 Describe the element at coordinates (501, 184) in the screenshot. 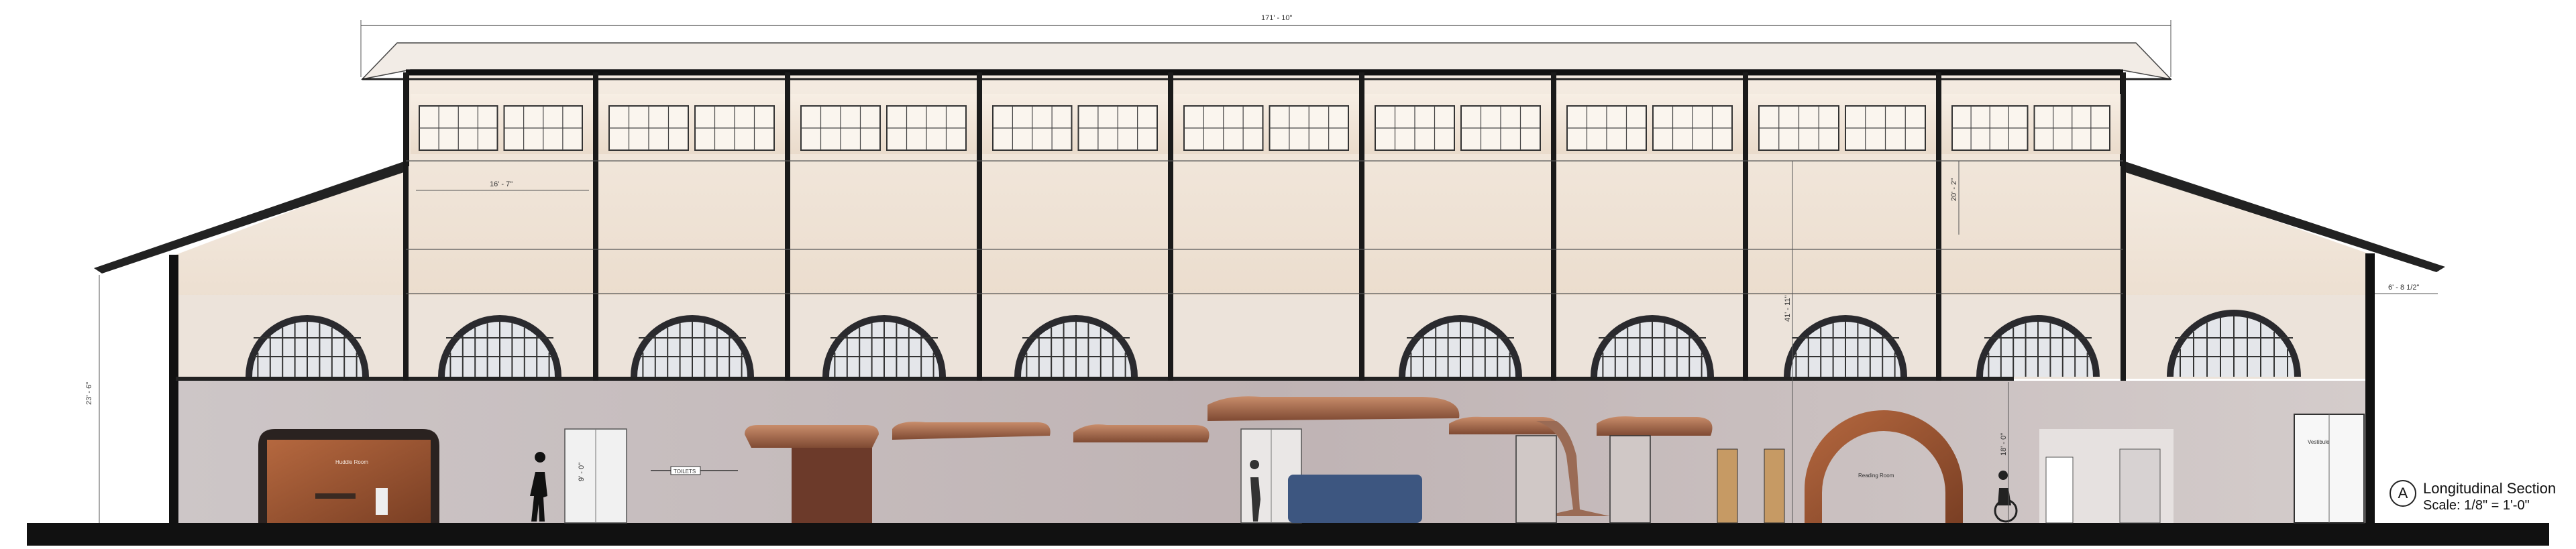

I see `bay-width-label: 16' - 7"` at that location.